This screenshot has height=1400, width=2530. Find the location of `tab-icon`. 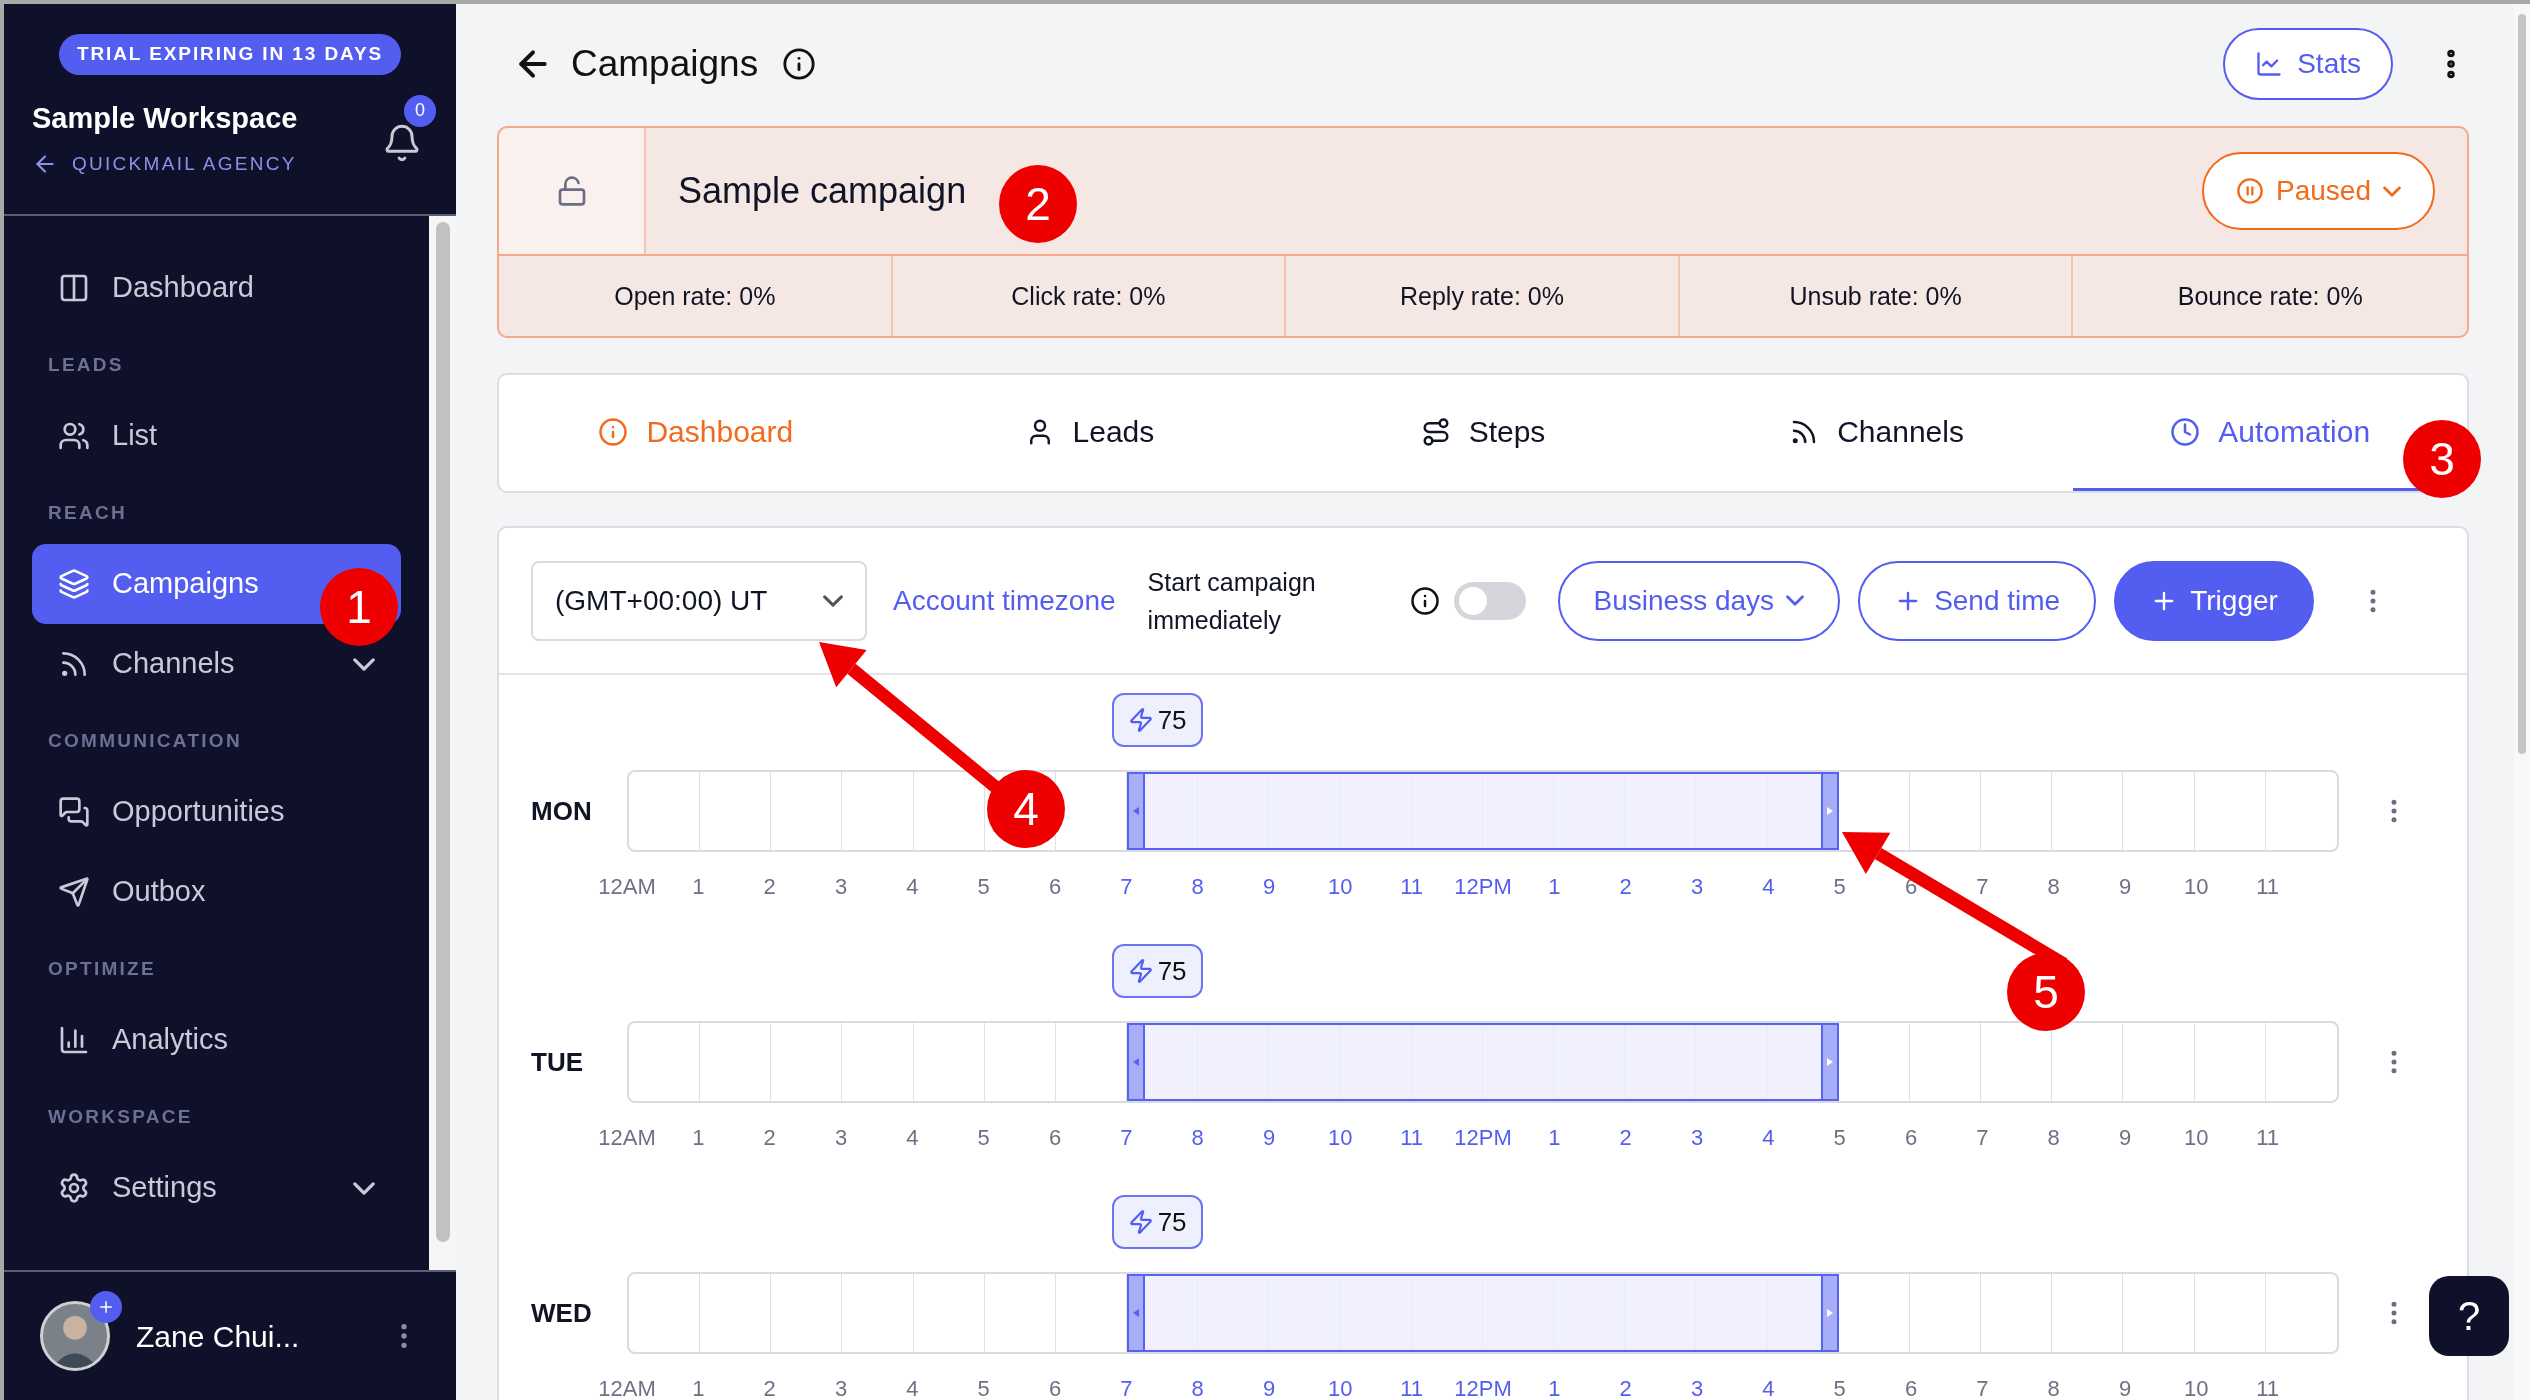

tab-icon is located at coordinates (2185, 431).